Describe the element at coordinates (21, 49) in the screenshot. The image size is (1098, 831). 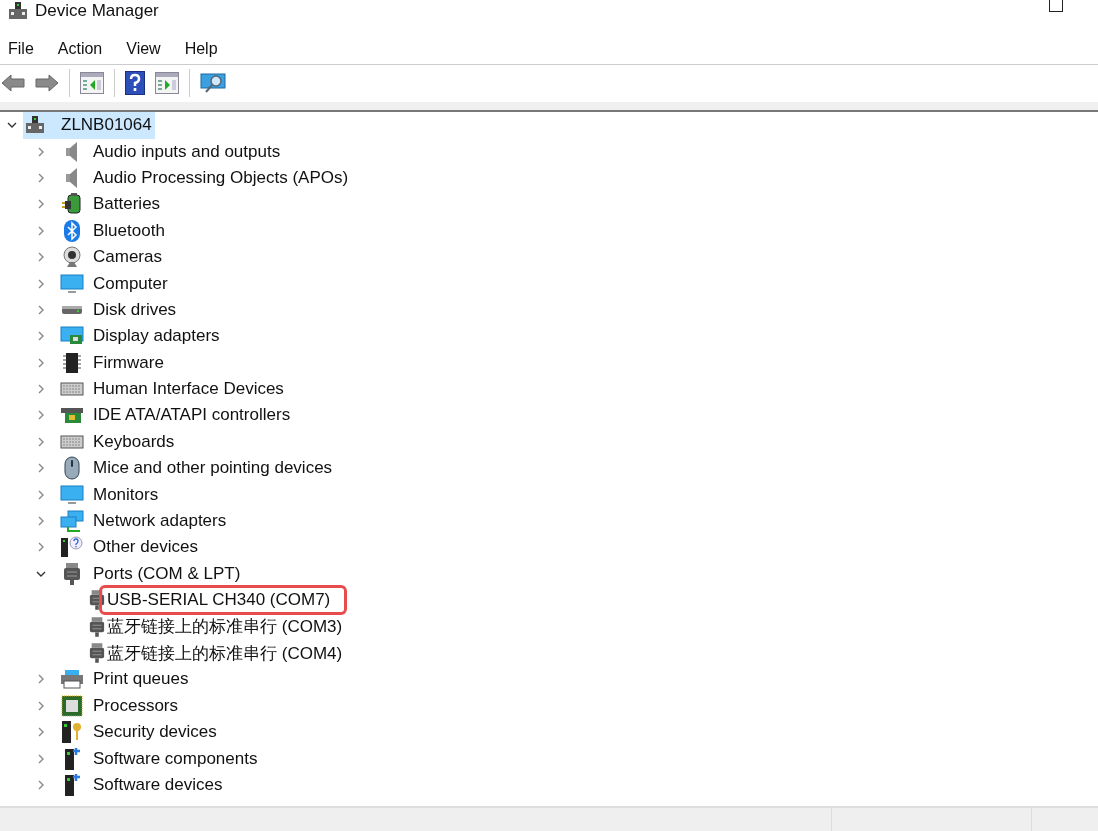
I see `menu-item: File` at that location.